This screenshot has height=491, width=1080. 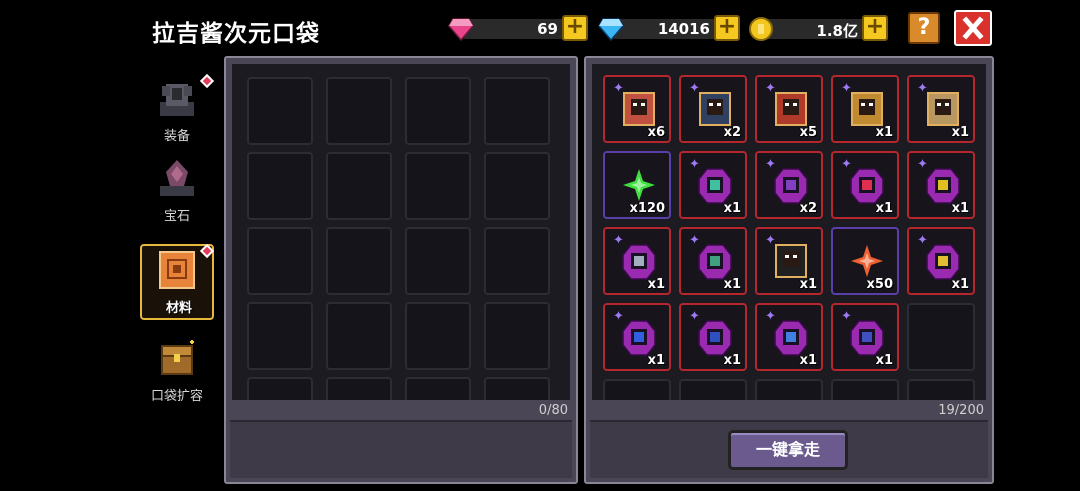 I want to click on green-star-icon, so click(x=639, y=185).